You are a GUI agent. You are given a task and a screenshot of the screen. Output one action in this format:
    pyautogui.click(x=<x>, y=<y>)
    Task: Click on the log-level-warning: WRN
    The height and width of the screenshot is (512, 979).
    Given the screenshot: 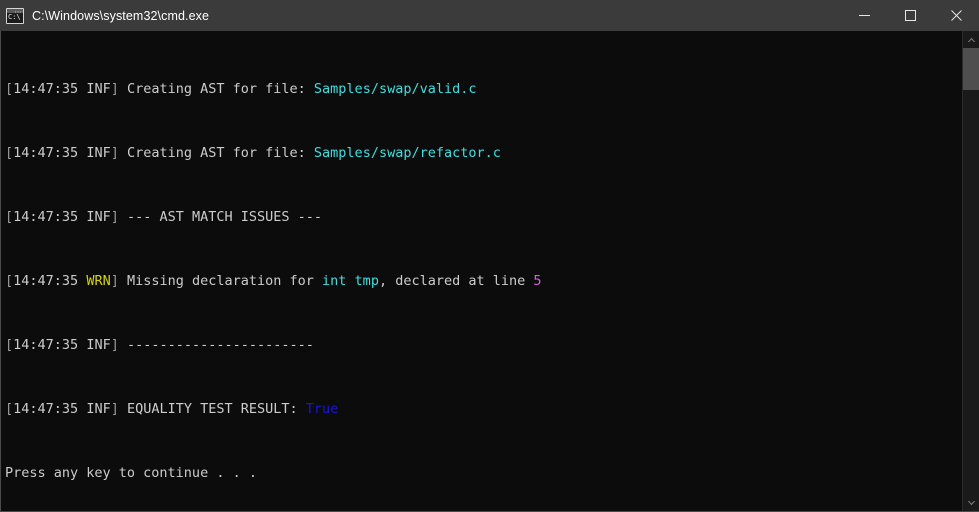 What is the action you would take?
    pyautogui.click(x=98, y=281)
    